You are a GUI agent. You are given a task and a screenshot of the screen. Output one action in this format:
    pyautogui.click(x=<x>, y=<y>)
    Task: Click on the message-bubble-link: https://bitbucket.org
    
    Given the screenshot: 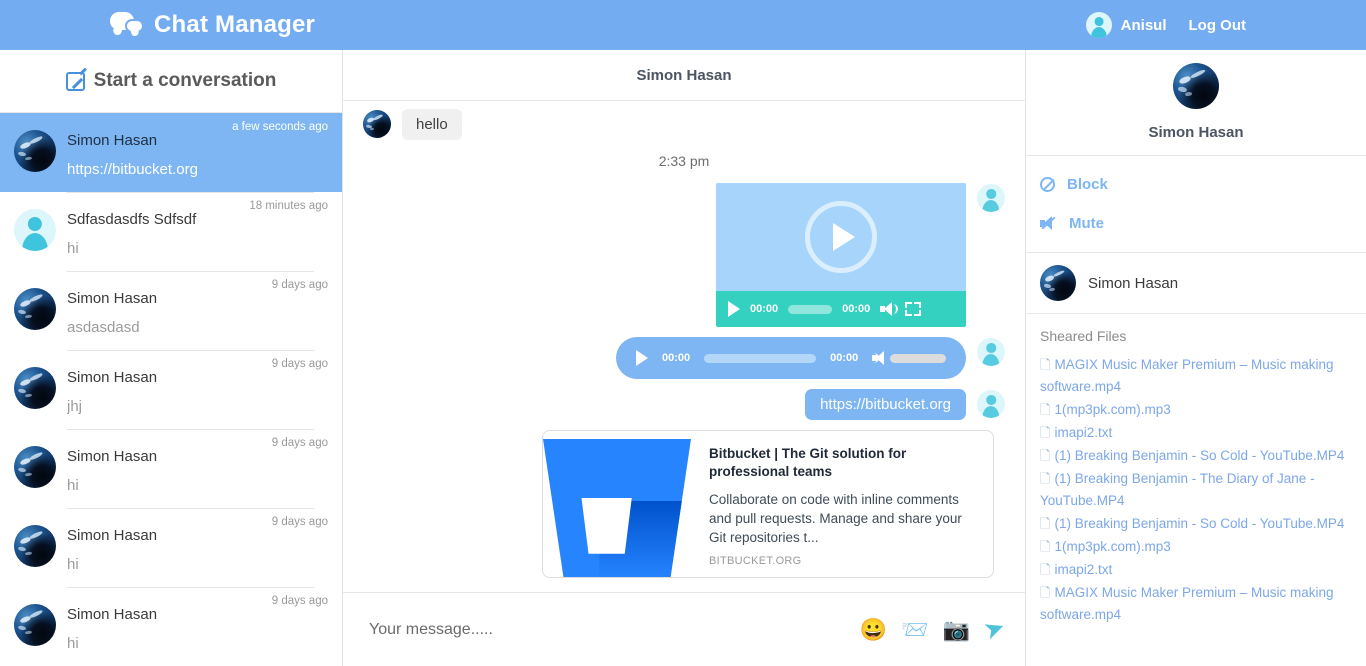 What is the action you would take?
    pyautogui.click(x=885, y=404)
    